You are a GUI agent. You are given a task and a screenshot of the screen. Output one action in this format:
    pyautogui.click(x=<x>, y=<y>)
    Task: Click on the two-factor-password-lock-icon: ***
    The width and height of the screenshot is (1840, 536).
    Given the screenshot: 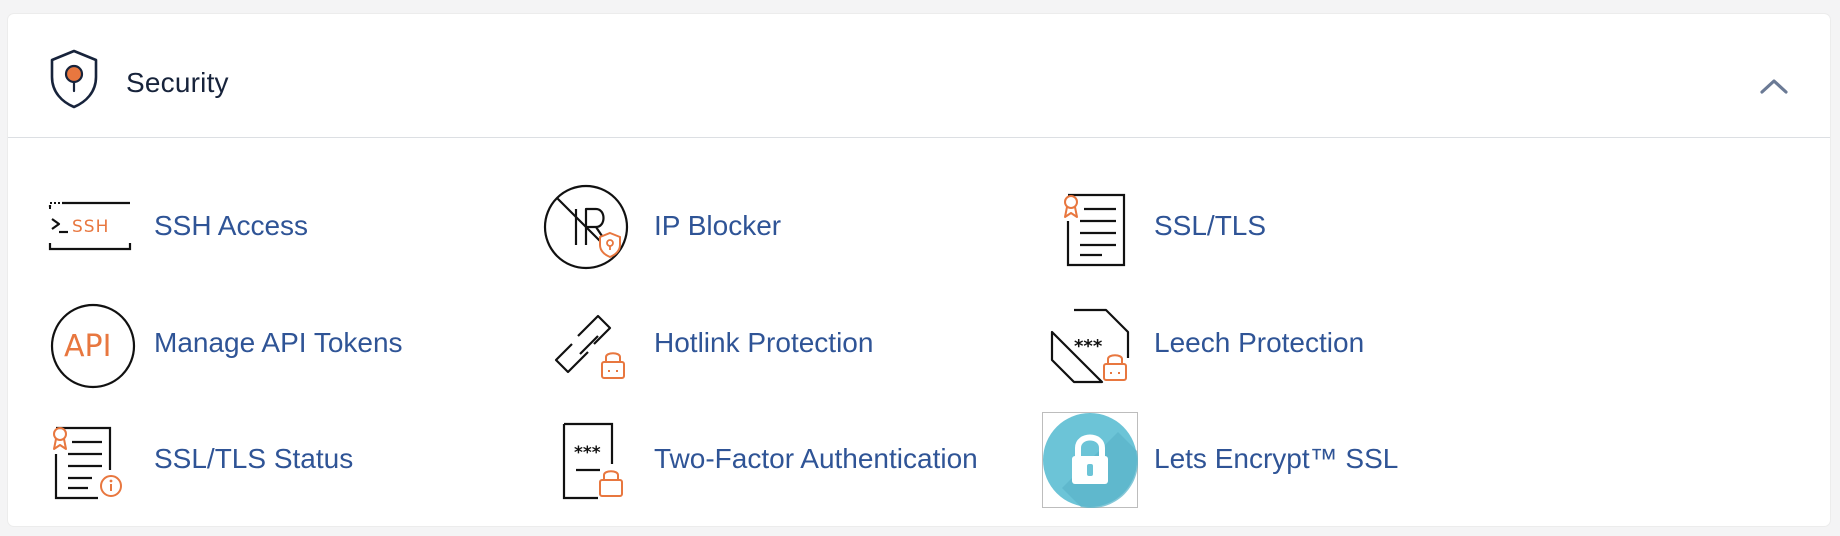 What is the action you would take?
    pyautogui.click(x=592, y=461)
    